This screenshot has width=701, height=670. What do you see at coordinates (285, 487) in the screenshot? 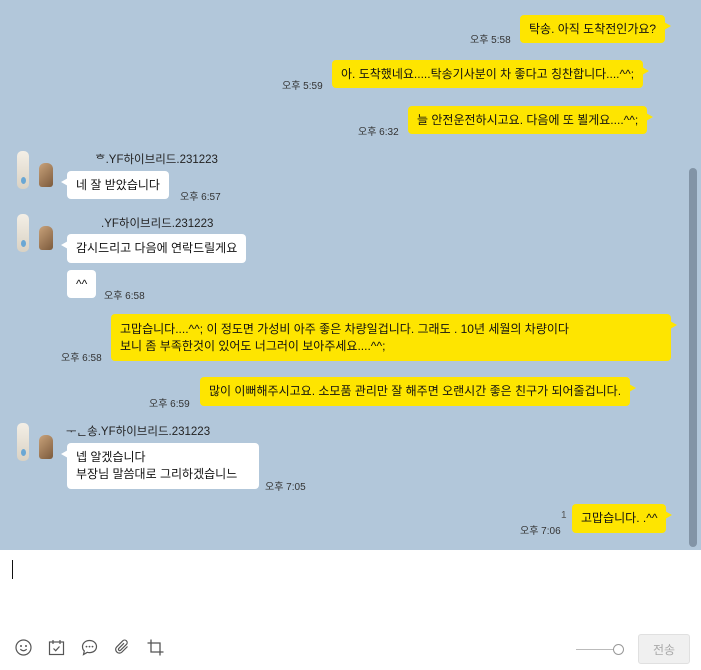
I see `message-time: 오후 7:05` at bounding box center [285, 487].